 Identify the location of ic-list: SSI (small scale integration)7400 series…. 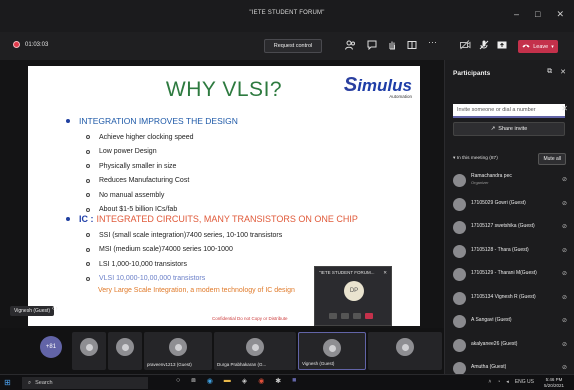
(184, 257).